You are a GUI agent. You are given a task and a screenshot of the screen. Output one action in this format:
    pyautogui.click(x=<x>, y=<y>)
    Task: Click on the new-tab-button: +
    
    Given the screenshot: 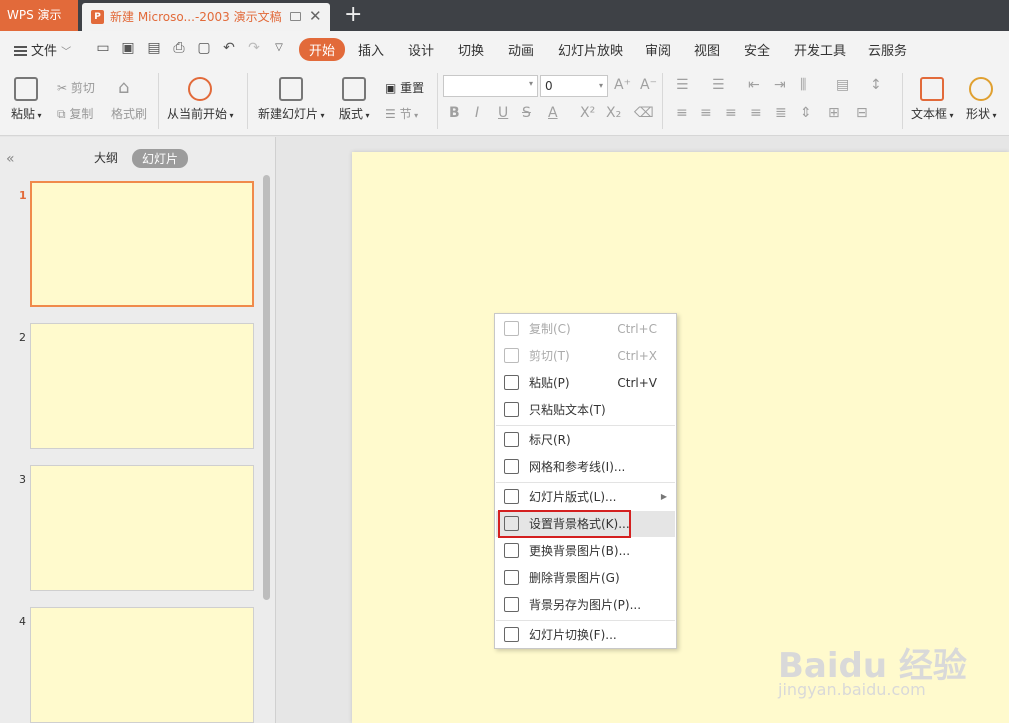 What is the action you would take?
    pyautogui.click(x=353, y=15)
    